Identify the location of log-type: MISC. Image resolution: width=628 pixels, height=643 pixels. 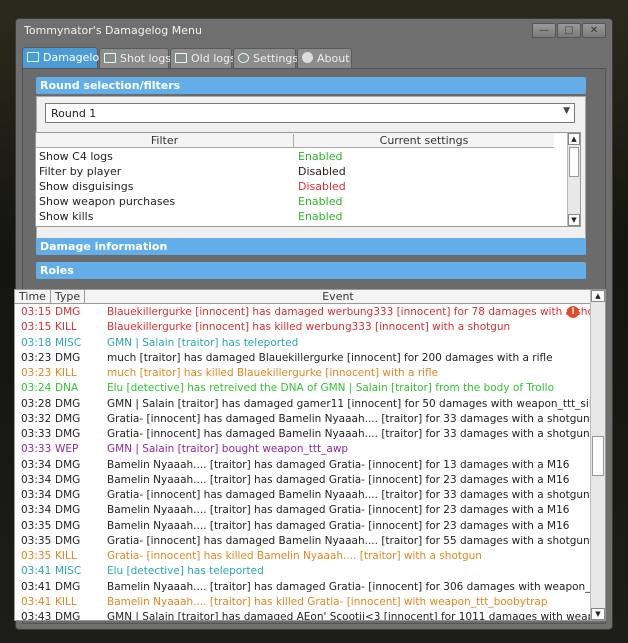
(68, 571).